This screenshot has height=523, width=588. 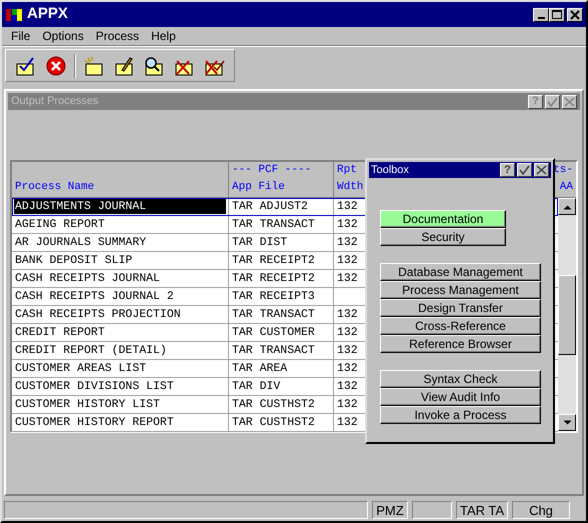 What do you see at coordinates (541, 15) in the screenshot?
I see `minimize-button` at bounding box center [541, 15].